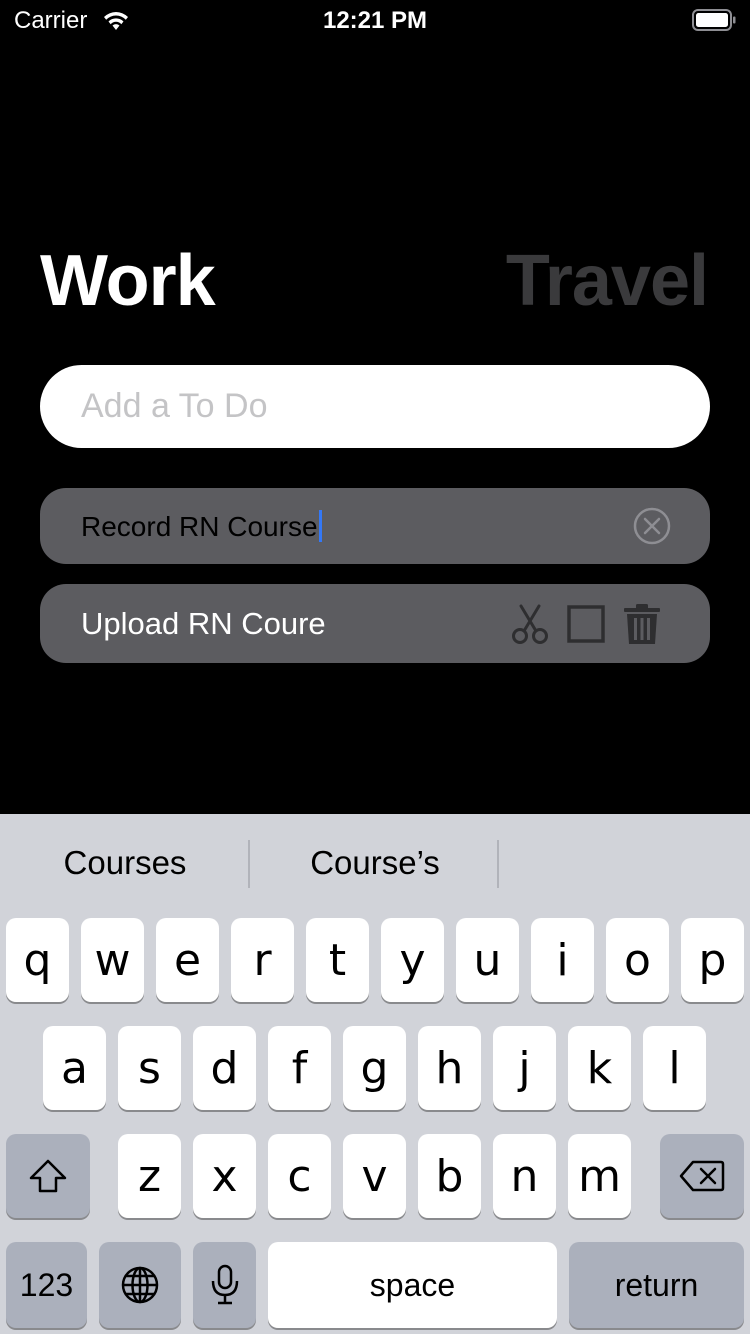 This screenshot has height=1334, width=750. I want to click on todo-item: Upload RN Coure, so click(375, 623).